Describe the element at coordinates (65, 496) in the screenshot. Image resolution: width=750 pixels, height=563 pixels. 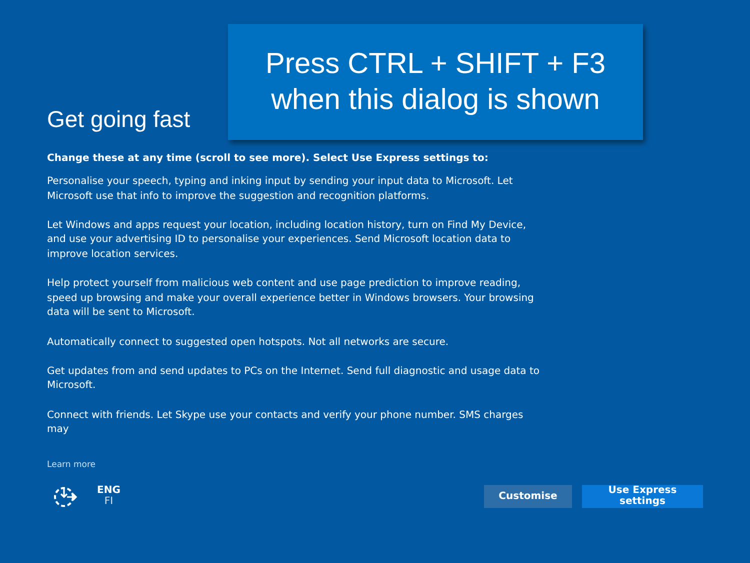
I see `accessibility-icon` at that location.